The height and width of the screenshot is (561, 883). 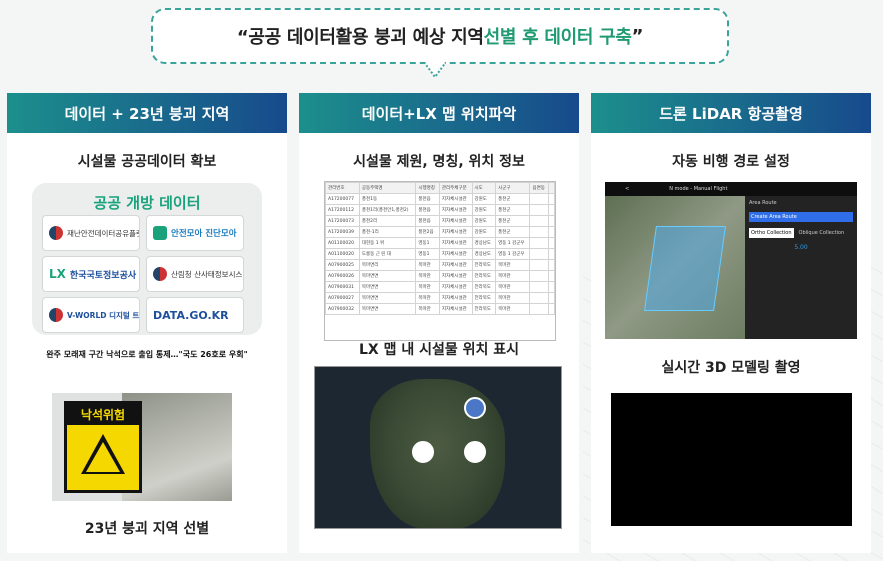 What do you see at coordinates (147, 113) in the screenshot?
I see `panel-header: 데이터 + 23년 붕괴 지역` at bounding box center [147, 113].